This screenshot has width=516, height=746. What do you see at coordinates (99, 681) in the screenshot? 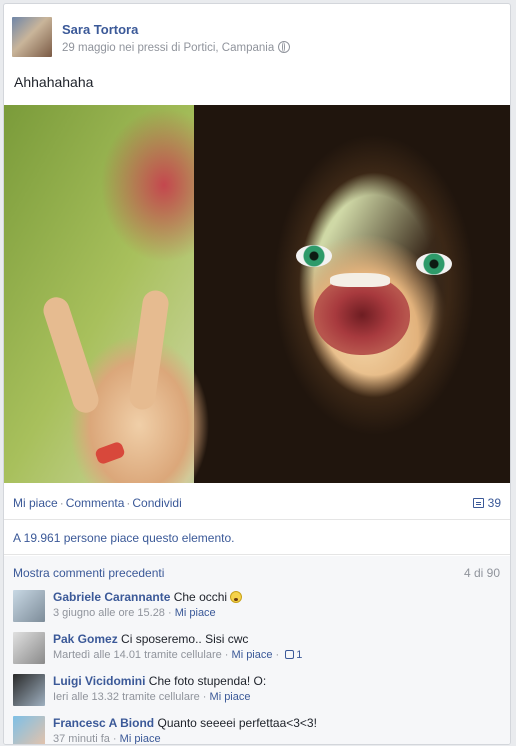
I see `commenter-name: Luigi Vicidomini` at bounding box center [99, 681].